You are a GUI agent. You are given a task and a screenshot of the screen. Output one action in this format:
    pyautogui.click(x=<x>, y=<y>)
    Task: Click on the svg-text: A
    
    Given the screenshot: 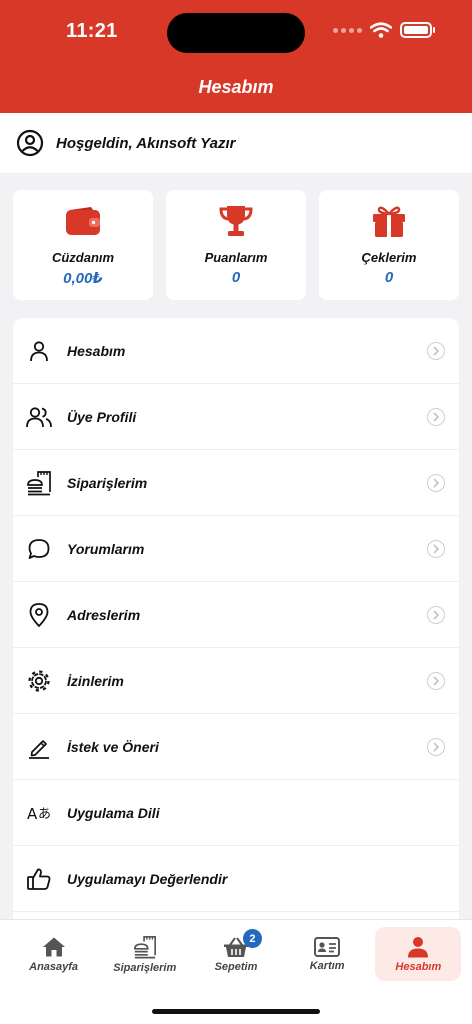 What is the action you would take?
    pyautogui.click(x=32, y=814)
    